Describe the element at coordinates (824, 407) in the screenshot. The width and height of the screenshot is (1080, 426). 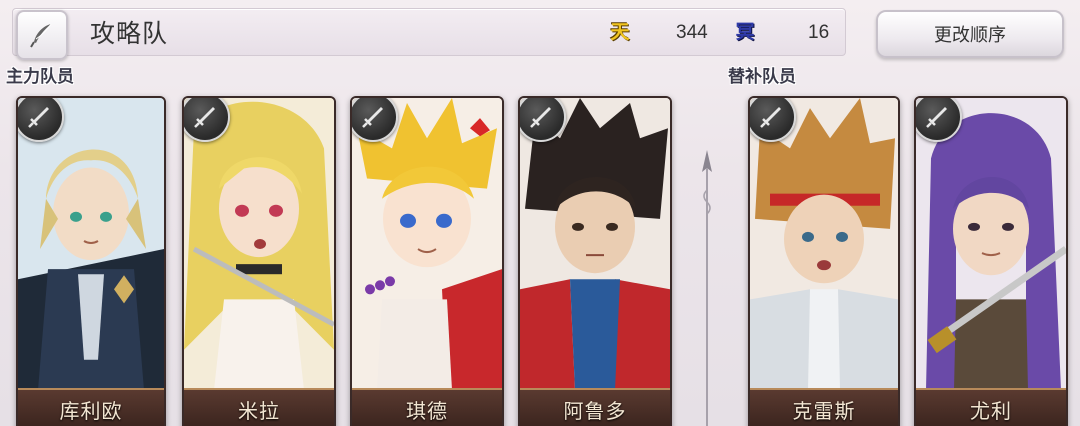
I see `member-name: 克雷斯` at that location.